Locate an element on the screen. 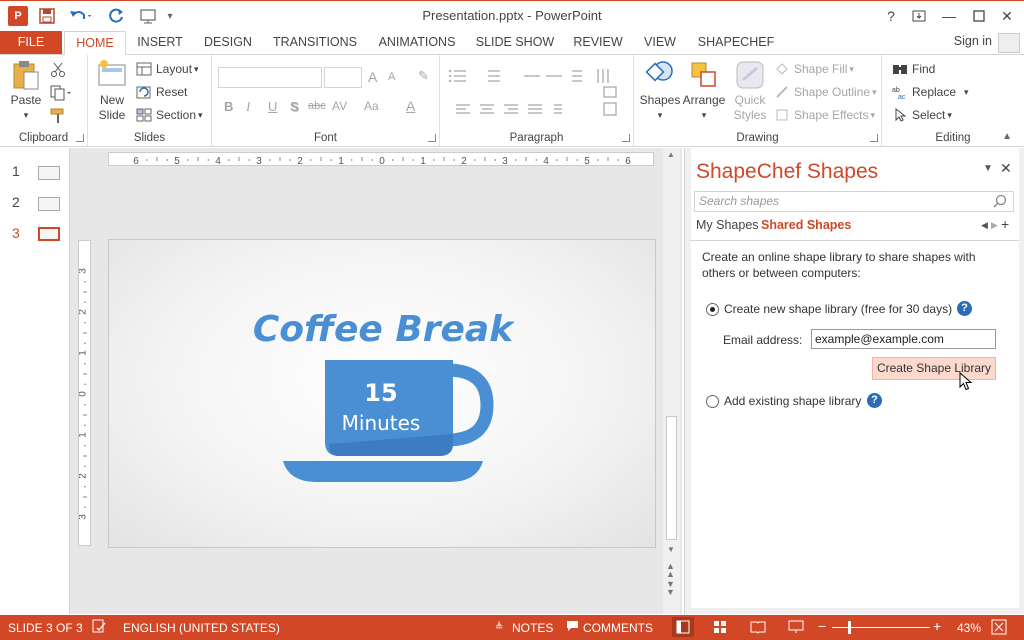 The image size is (1024, 640). help-button: ? is located at coordinates (891, 16).